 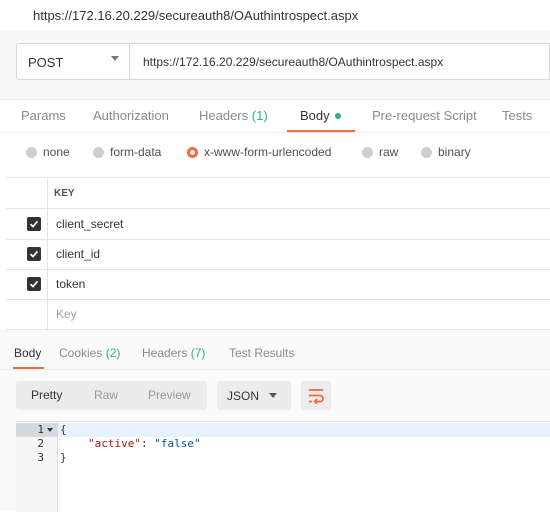 I want to click on row-key: client_id, so click(x=78, y=254).